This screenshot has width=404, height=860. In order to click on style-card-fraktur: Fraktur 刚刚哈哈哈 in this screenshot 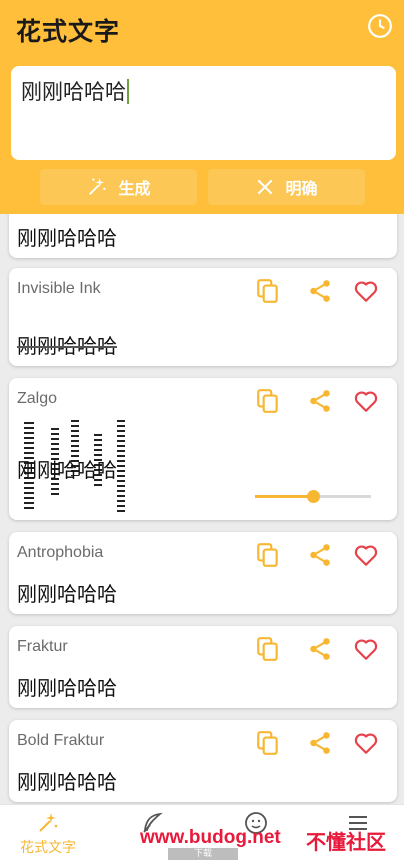, I will do `click(203, 667)`.